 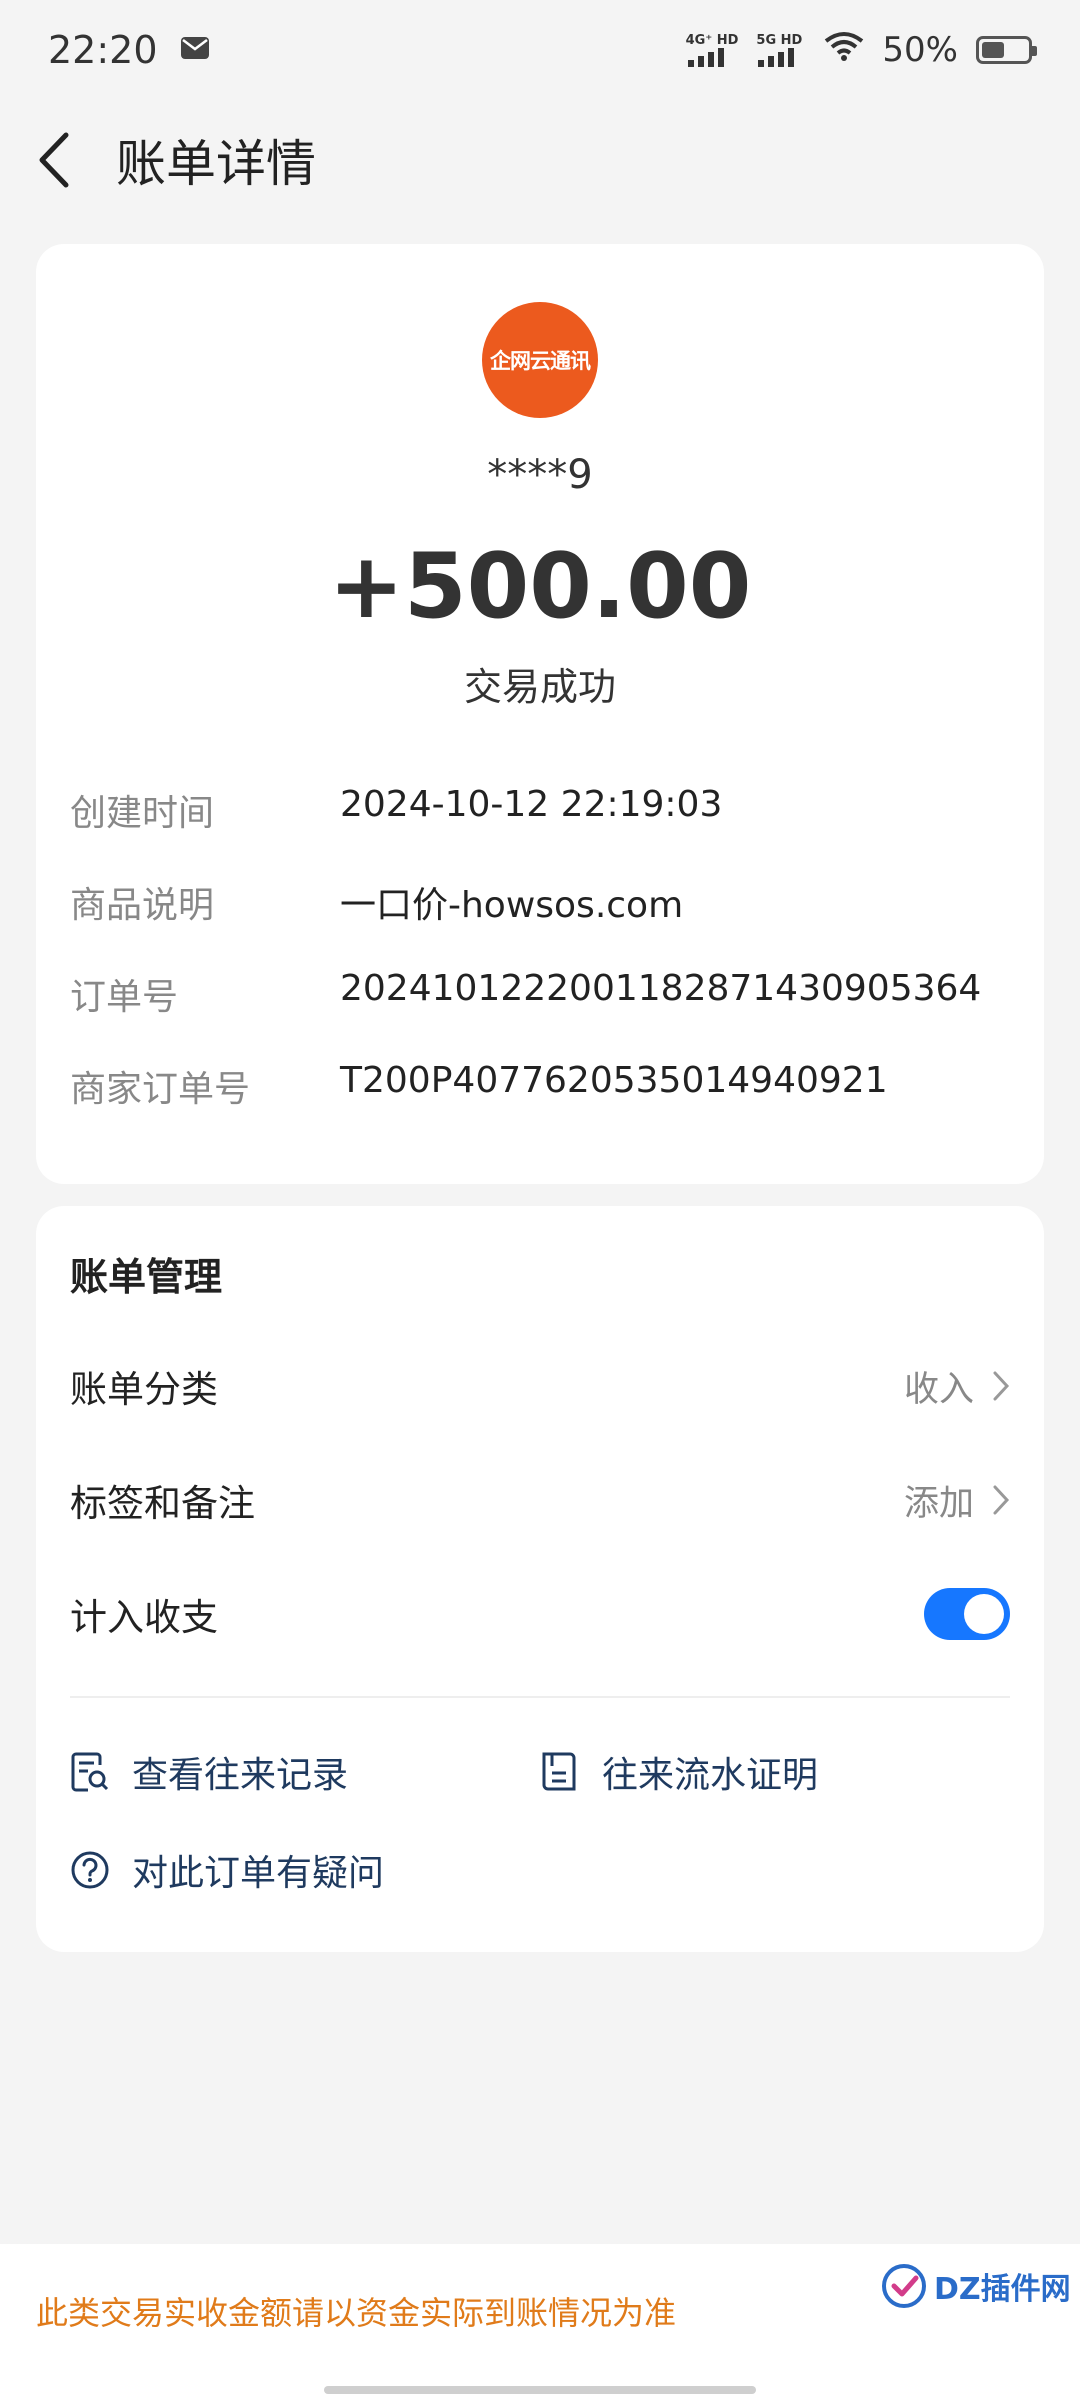 I want to click on bill-category-value: 收入, so click(x=938, y=1389).